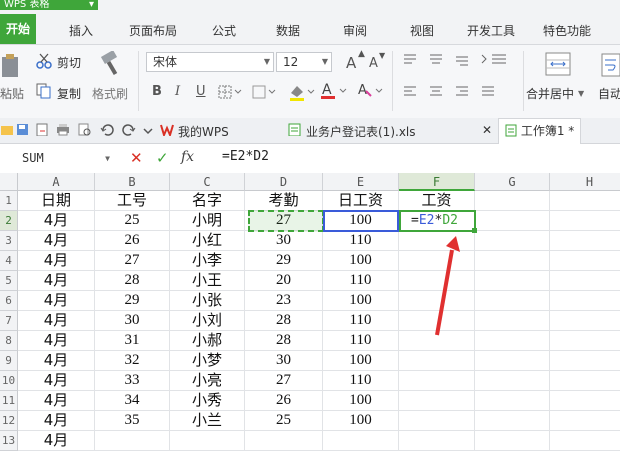 The width and height of the screenshot is (620, 463). I want to click on table-cell: 工资, so click(437, 201).